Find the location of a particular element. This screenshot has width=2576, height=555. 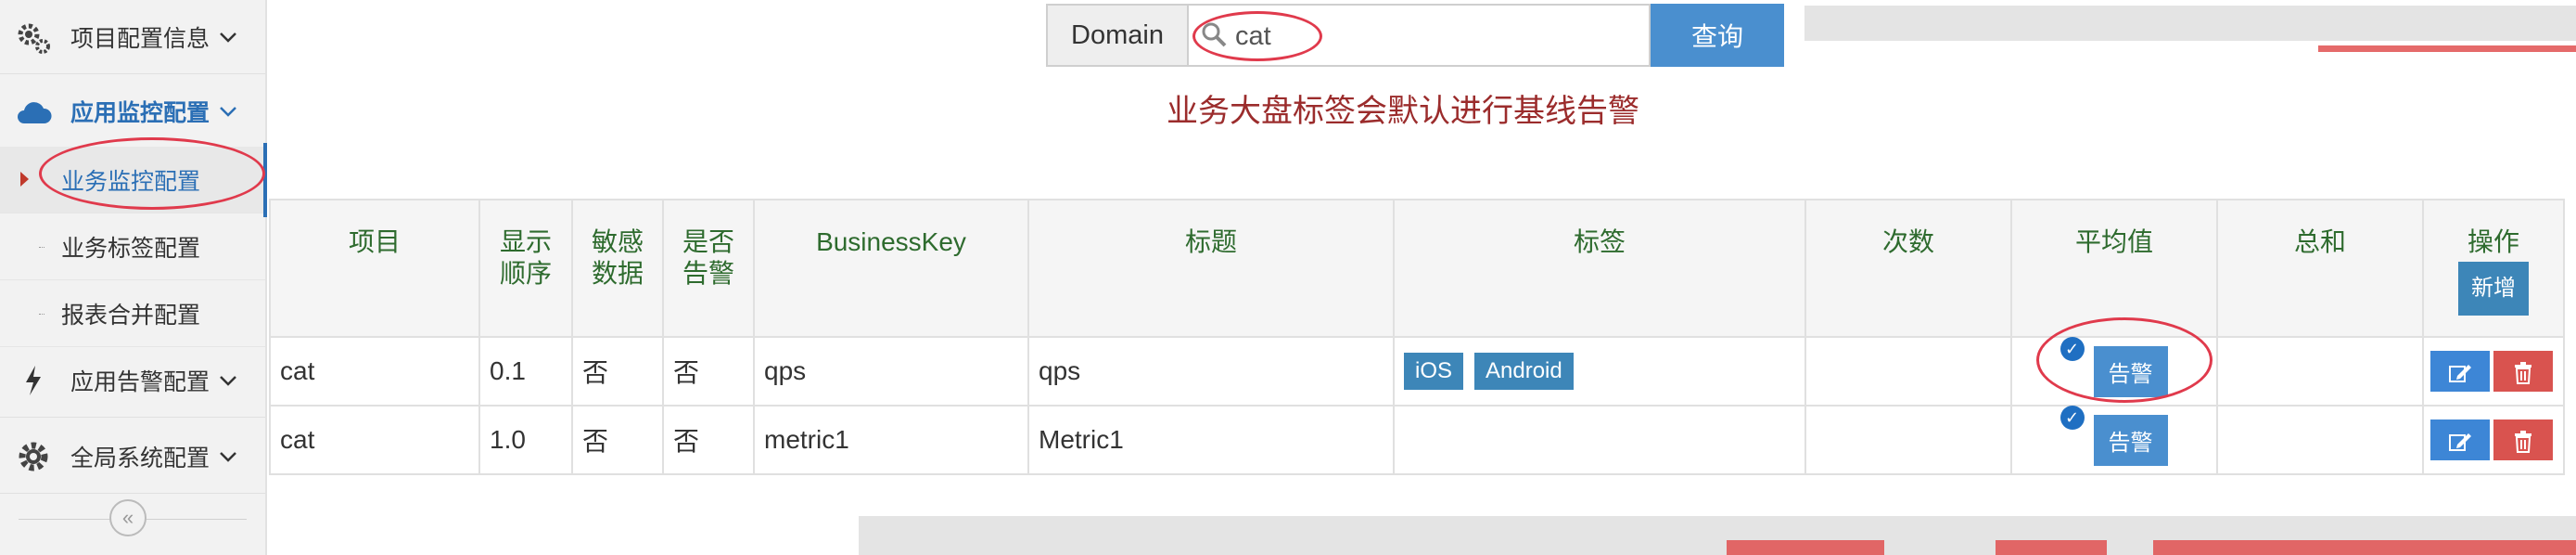

sidebar-item-business-tag: 业务标签配置 is located at coordinates (132, 247).